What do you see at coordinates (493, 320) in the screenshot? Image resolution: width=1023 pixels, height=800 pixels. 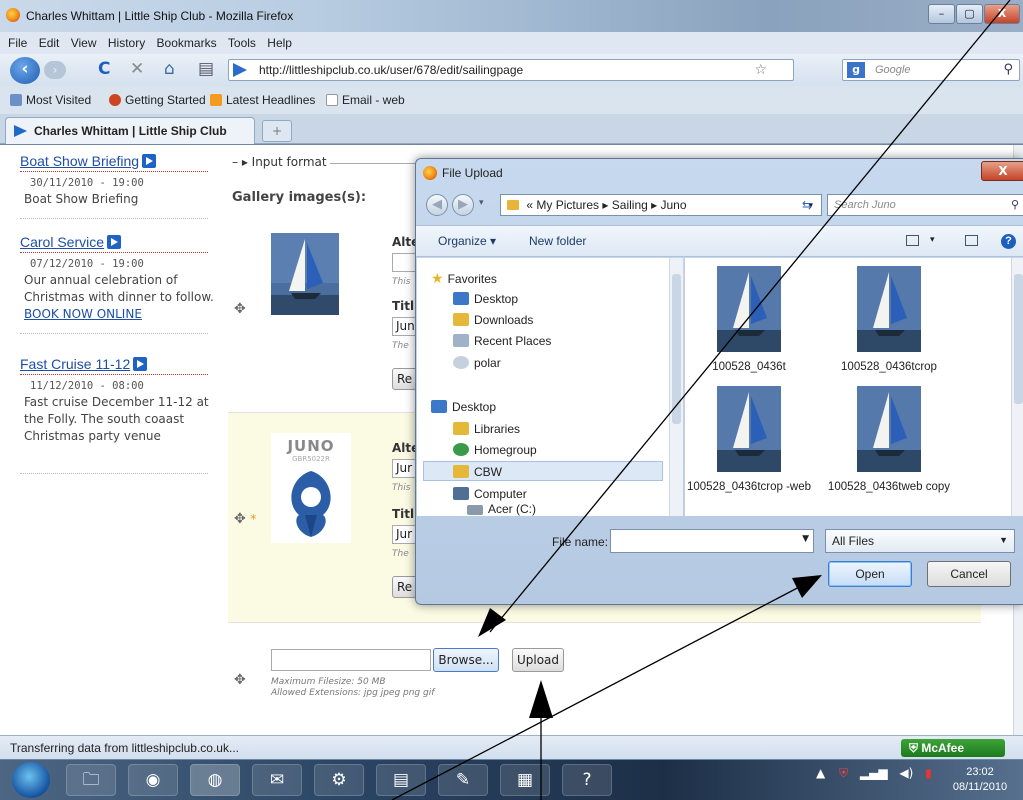 I see `tree-downloads: Downloads` at bounding box center [493, 320].